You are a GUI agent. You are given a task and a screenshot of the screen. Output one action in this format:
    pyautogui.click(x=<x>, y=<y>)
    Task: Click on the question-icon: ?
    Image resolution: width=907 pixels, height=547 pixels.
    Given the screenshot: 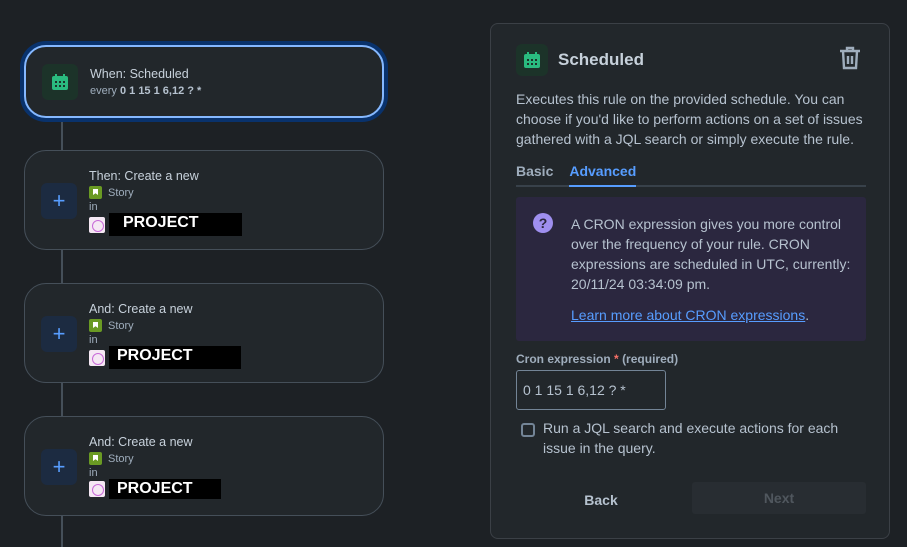 What is the action you would take?
    pyautogui.click(x=543, y=223)
    